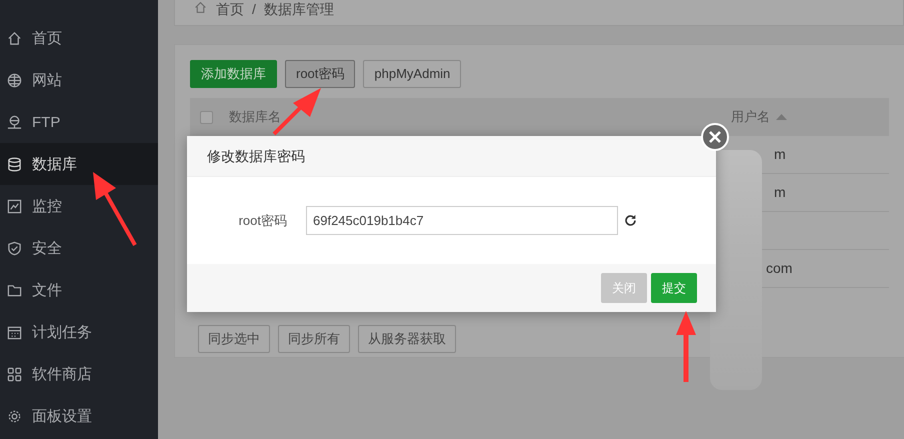 This screenshot has height=439, width=904. I want to click on sync-button: 同步所有, so click(314, 338).